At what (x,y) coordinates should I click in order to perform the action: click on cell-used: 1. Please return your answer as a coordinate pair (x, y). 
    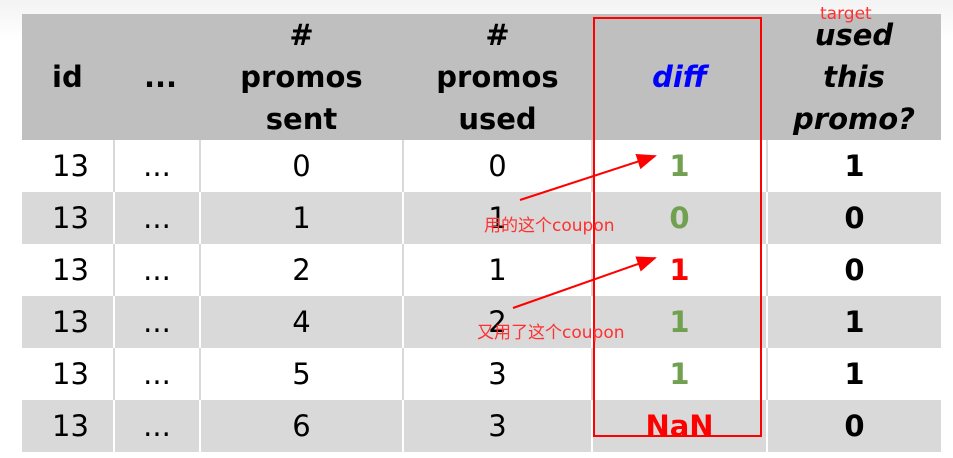
    Looking at the image, I should click on (497, 270).